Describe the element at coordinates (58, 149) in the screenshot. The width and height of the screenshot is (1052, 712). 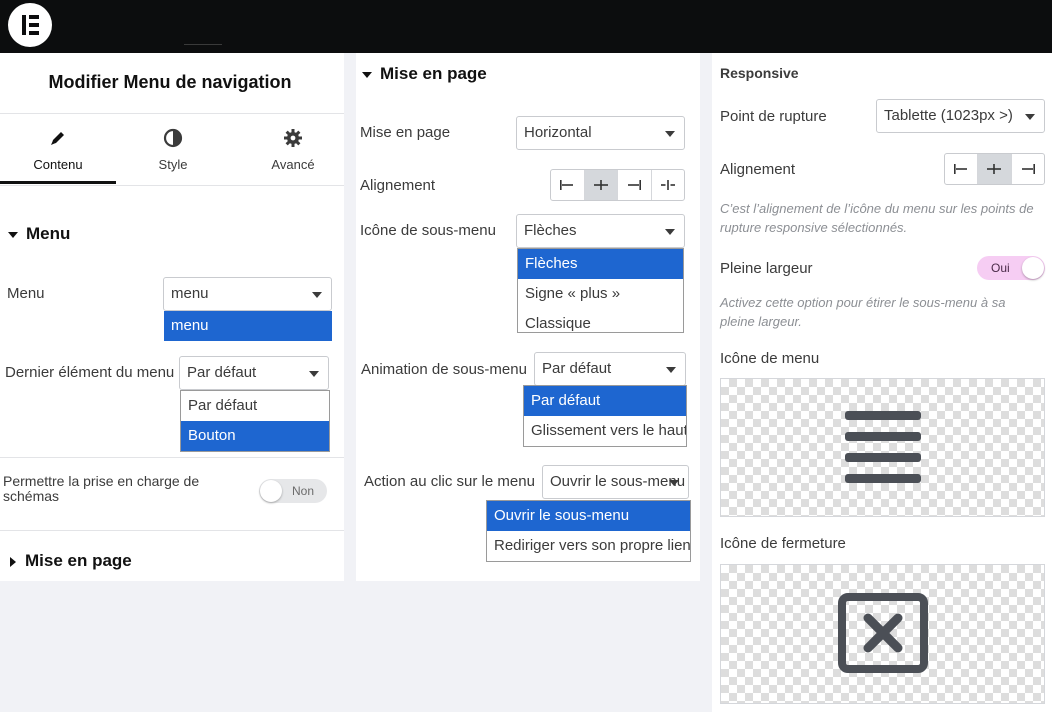
I see `tab-contenu: Contenu` at that location.